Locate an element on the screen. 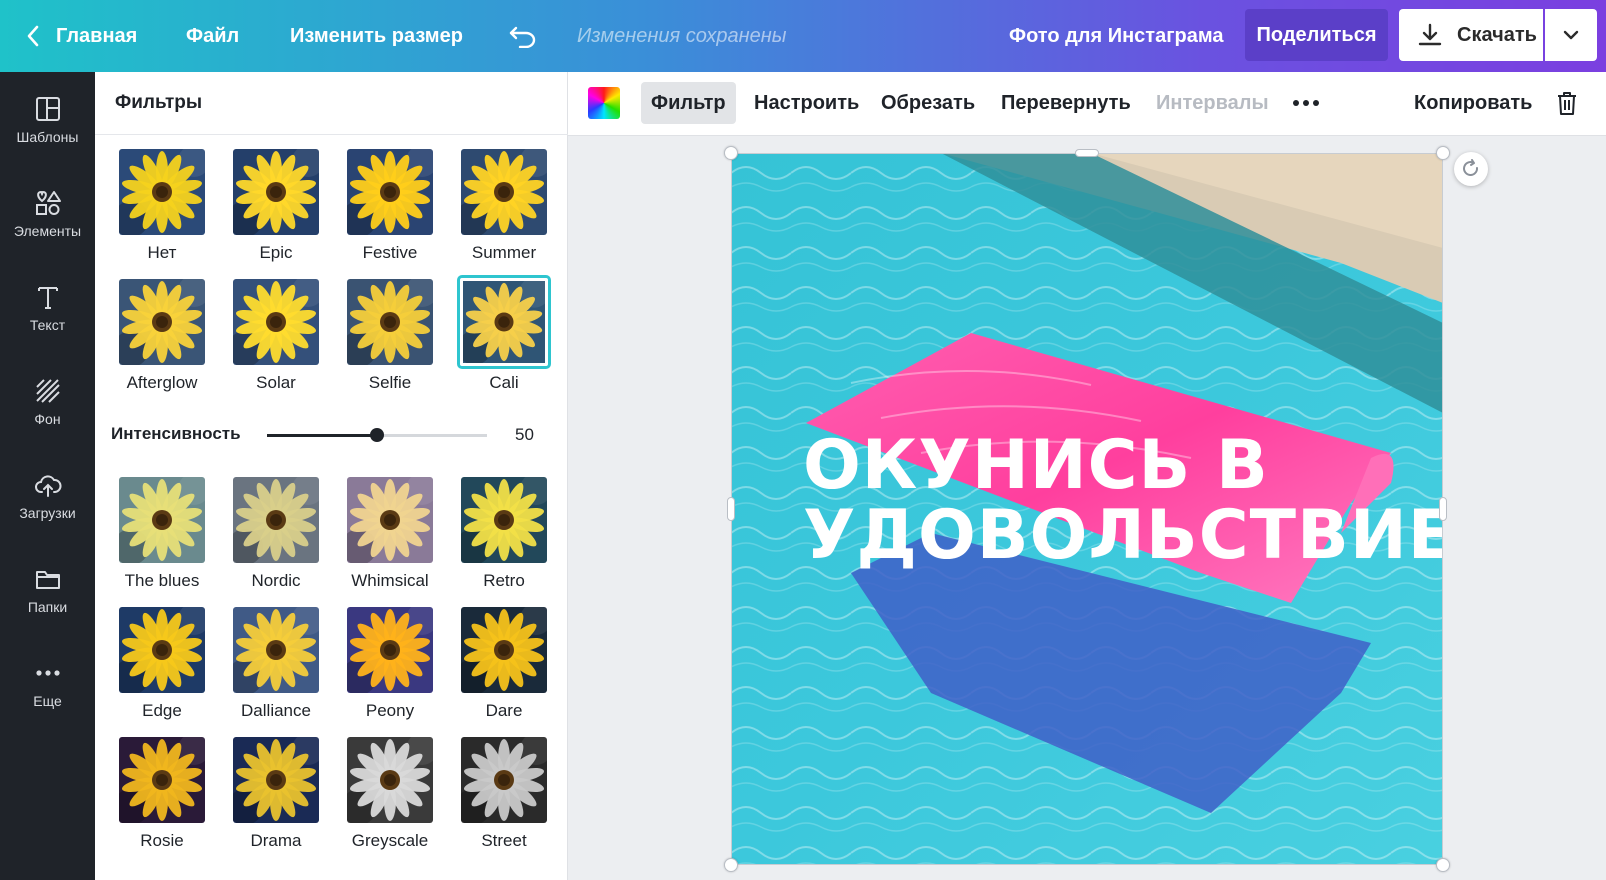  download-label: Скачать is located at coordinates (1497, 34).